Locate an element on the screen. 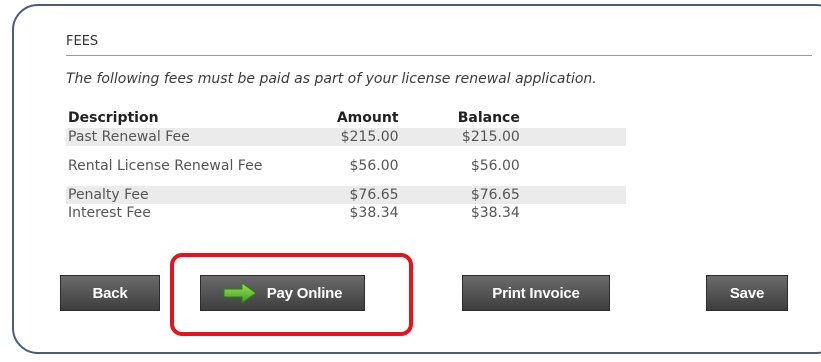  fee-amount: $215.00 is located at coordinates (344, 137).